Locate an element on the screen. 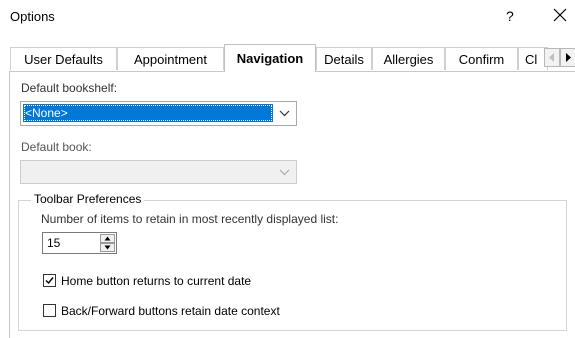  default-bookshelf-select: <None> is located at coordinates (158, 113).